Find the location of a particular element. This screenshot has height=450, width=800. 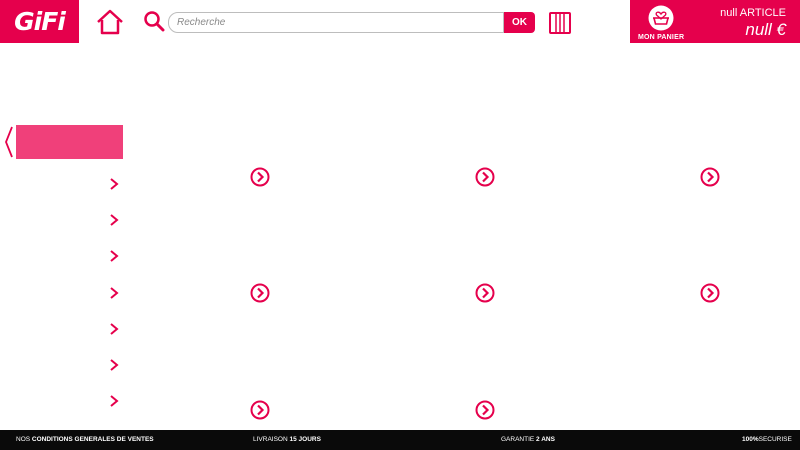

footer-warranty: GARANTIE 2 ANS is located at coordinates (528, 439).